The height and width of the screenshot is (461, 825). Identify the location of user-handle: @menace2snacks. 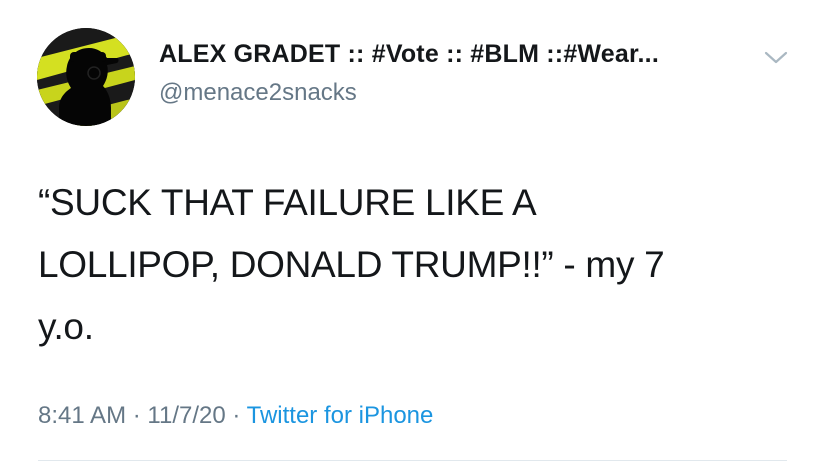
(258, 93).